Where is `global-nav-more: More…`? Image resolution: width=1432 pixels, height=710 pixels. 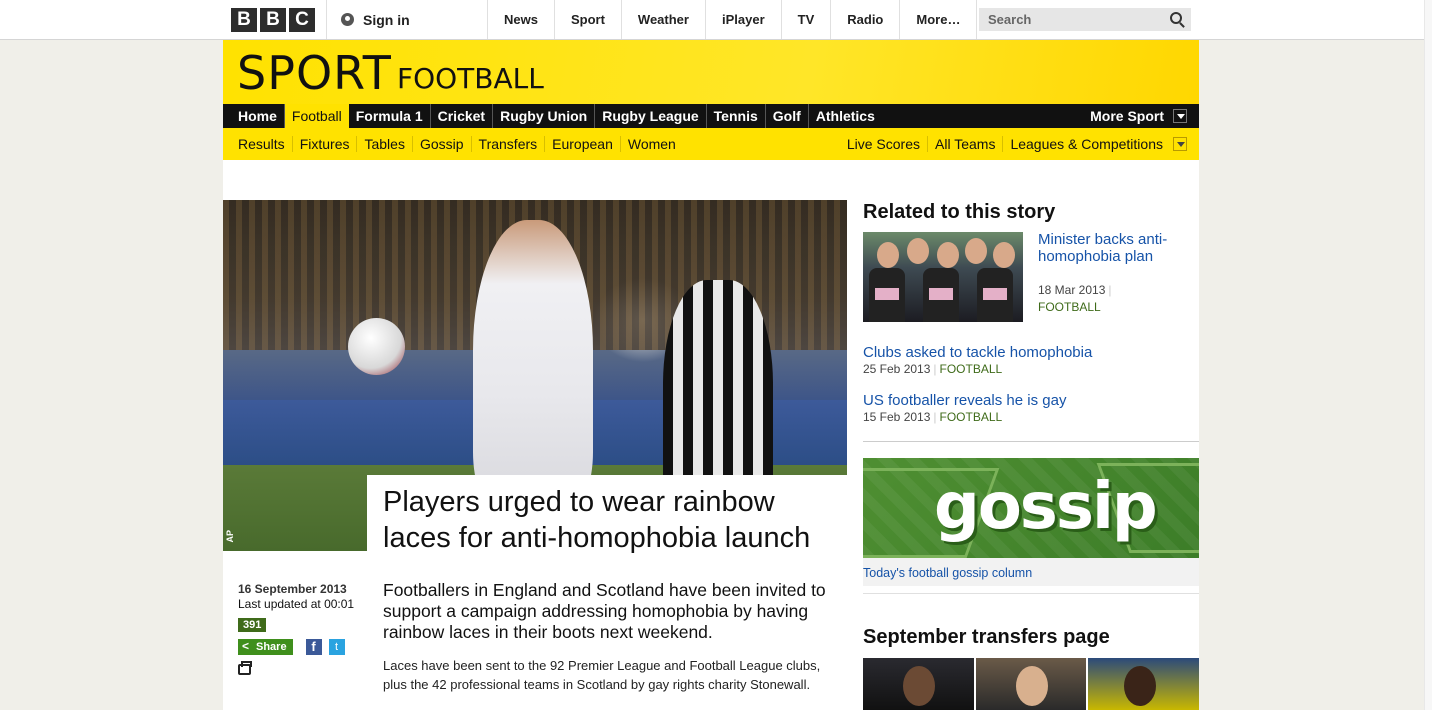
global-nav-more: More… is located at coordinates (939, 19).